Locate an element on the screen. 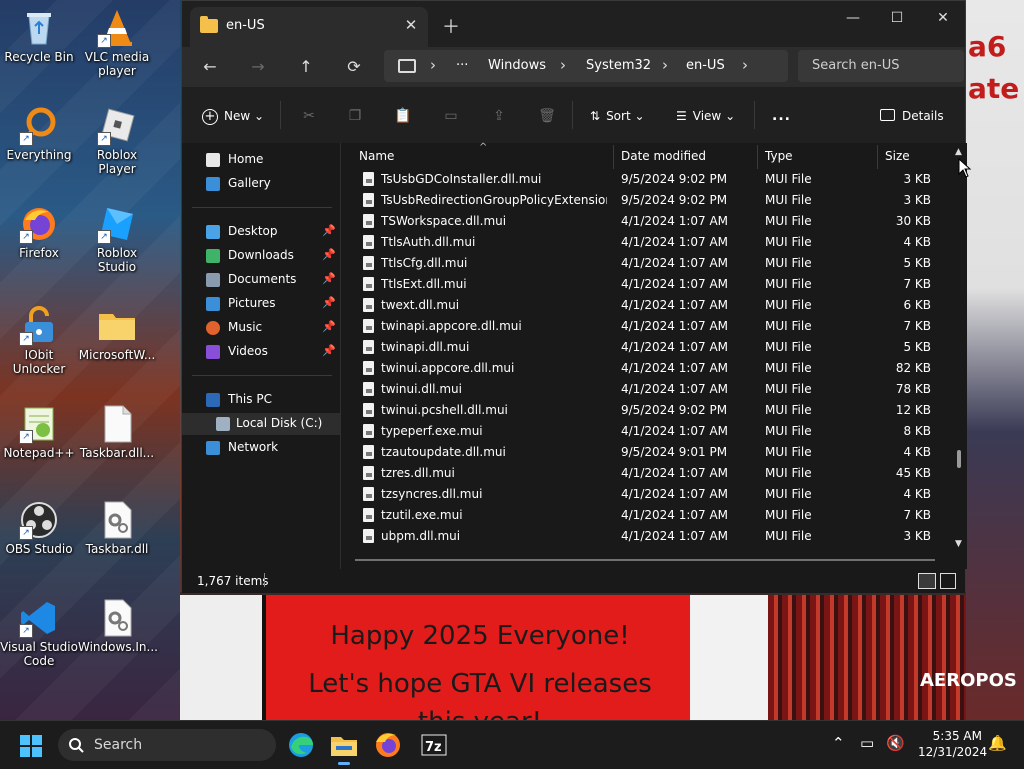 This screenshot has width=1024, height=769. large-icons-view-icon is located at coordinates (948, 581).